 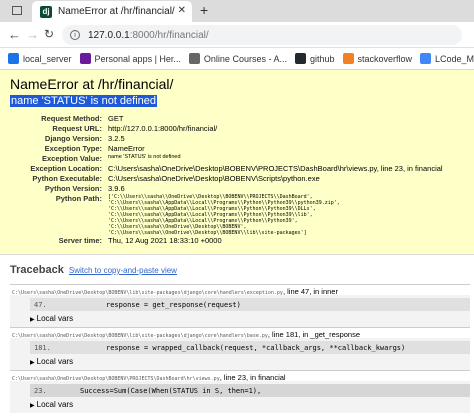 I want to click on traceback-heading: Traceback Switch to copy-and-paste view, so click(x=242, y=270).